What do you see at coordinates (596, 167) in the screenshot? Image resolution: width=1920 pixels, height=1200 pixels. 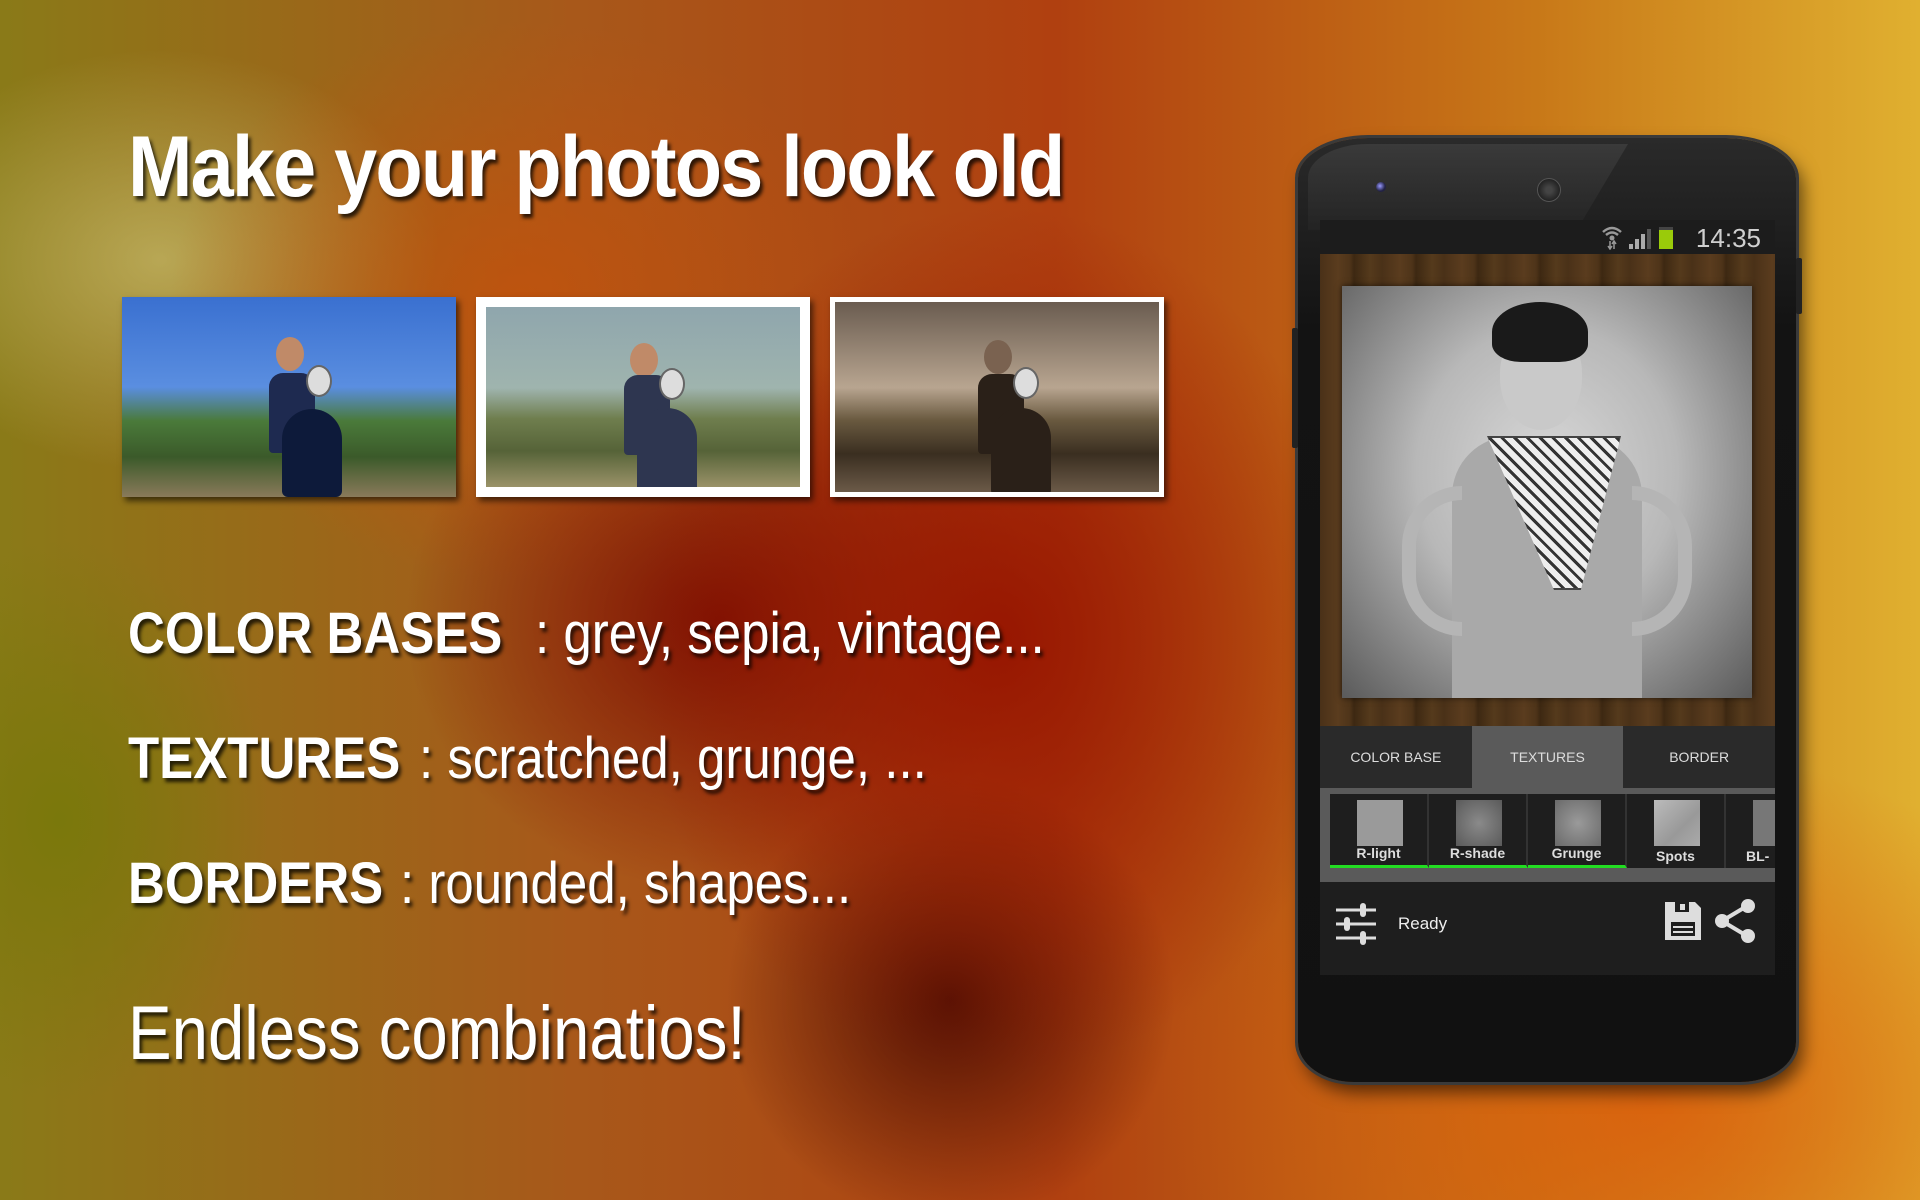 I see `headline: Make your photos look old` at bounding box center [596, 167].